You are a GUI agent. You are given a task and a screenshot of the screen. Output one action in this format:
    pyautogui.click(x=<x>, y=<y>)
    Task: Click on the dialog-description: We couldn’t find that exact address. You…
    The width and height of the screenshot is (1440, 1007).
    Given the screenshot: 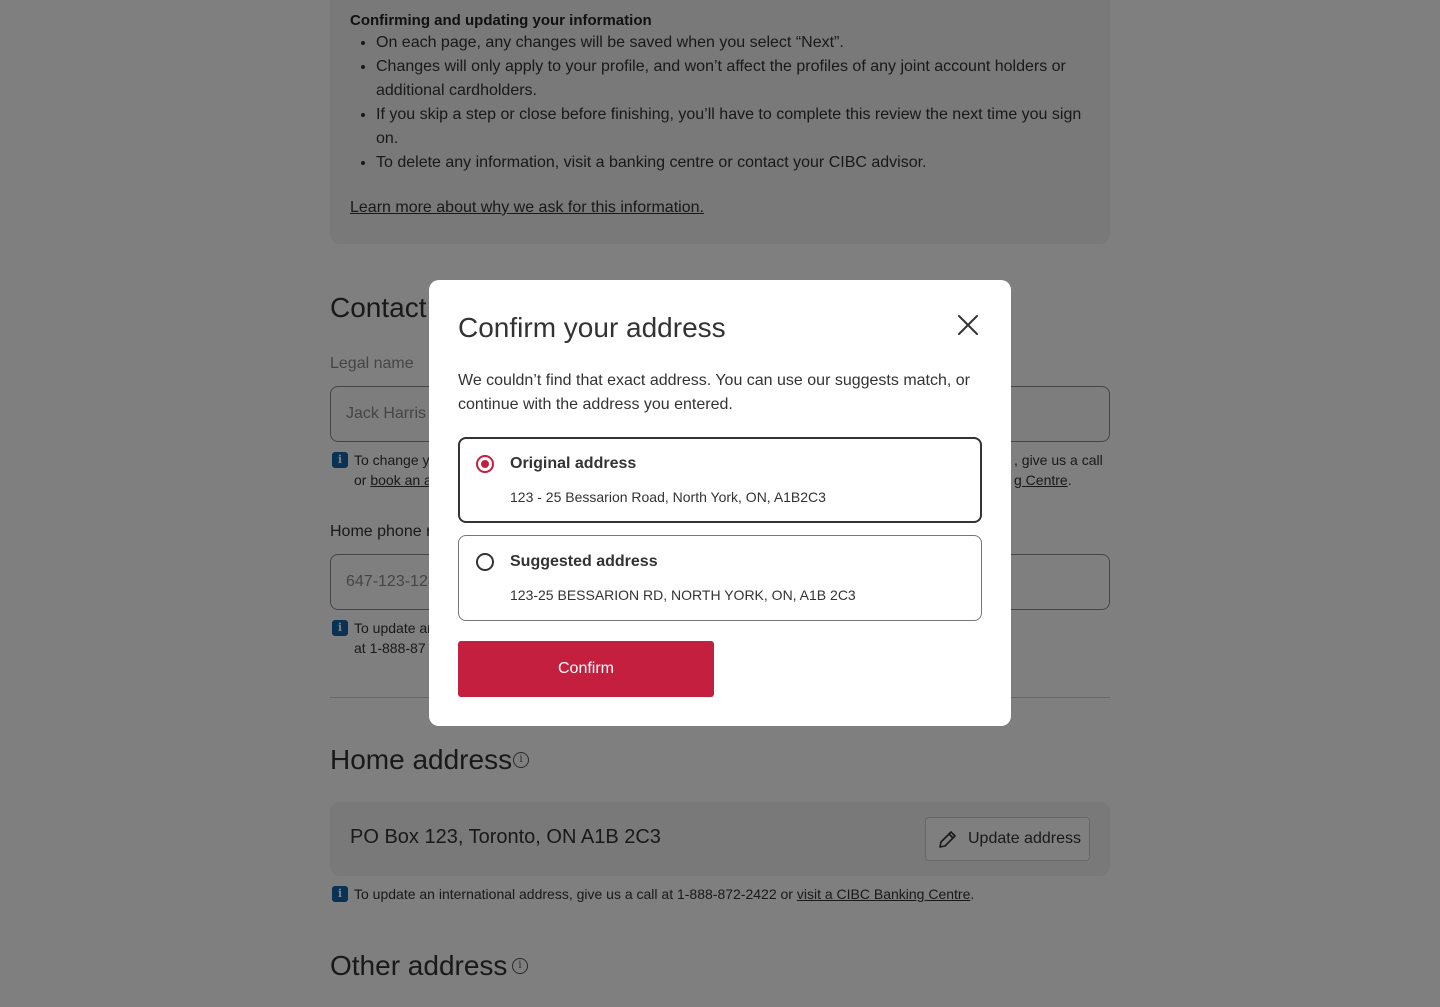 What is the action you would take?
    pyautogui.click(x=714, y=392)
    